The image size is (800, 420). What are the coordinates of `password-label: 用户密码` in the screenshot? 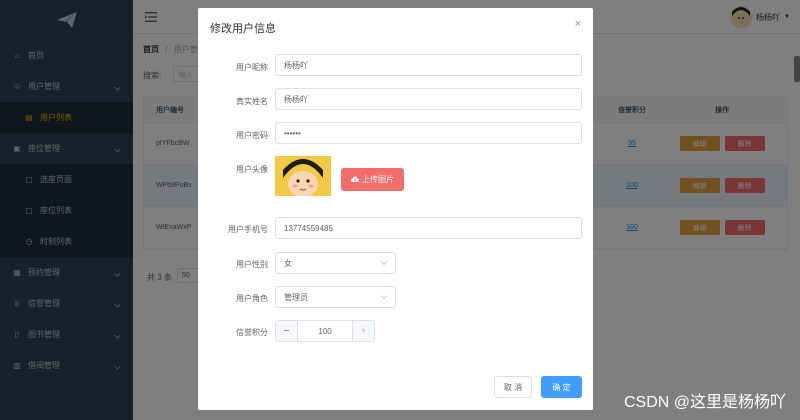 It's located at (252, 135).